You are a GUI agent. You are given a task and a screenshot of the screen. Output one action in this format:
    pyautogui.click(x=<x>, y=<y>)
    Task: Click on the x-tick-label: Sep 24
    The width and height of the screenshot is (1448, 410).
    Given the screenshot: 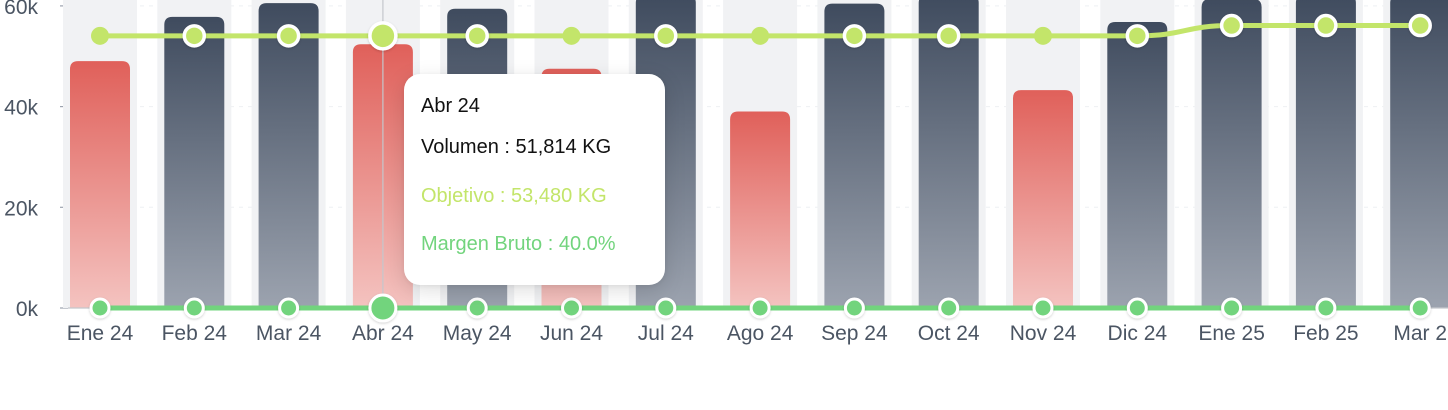 What is the action you would take?
    pyautogui.click(x=854, y=333)
    